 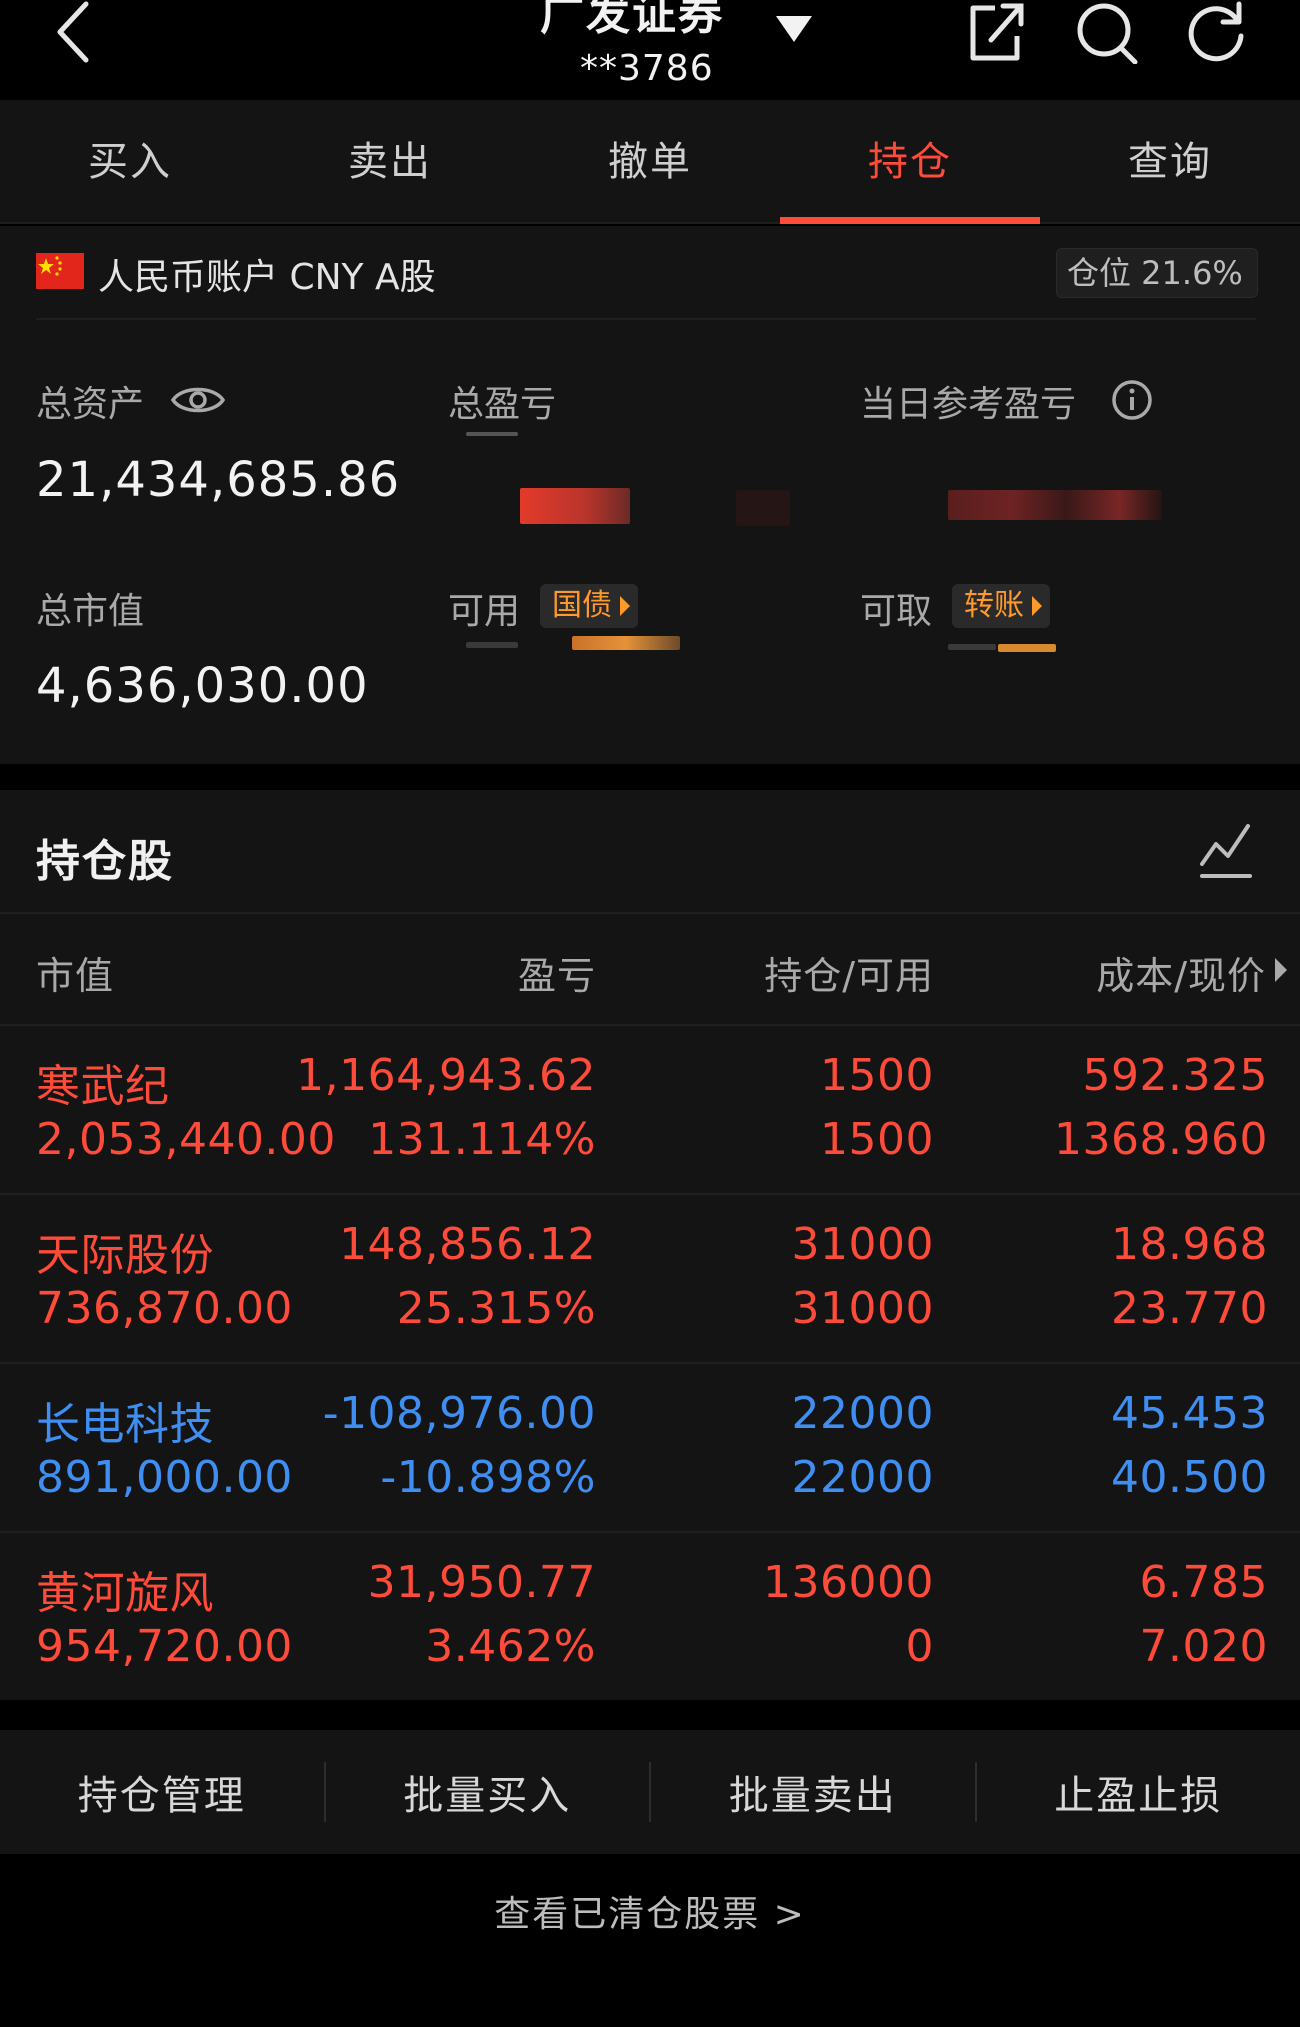 I want to click on account-currency-label: 人民币账户 CNY A股, so click(x=267, y=274).